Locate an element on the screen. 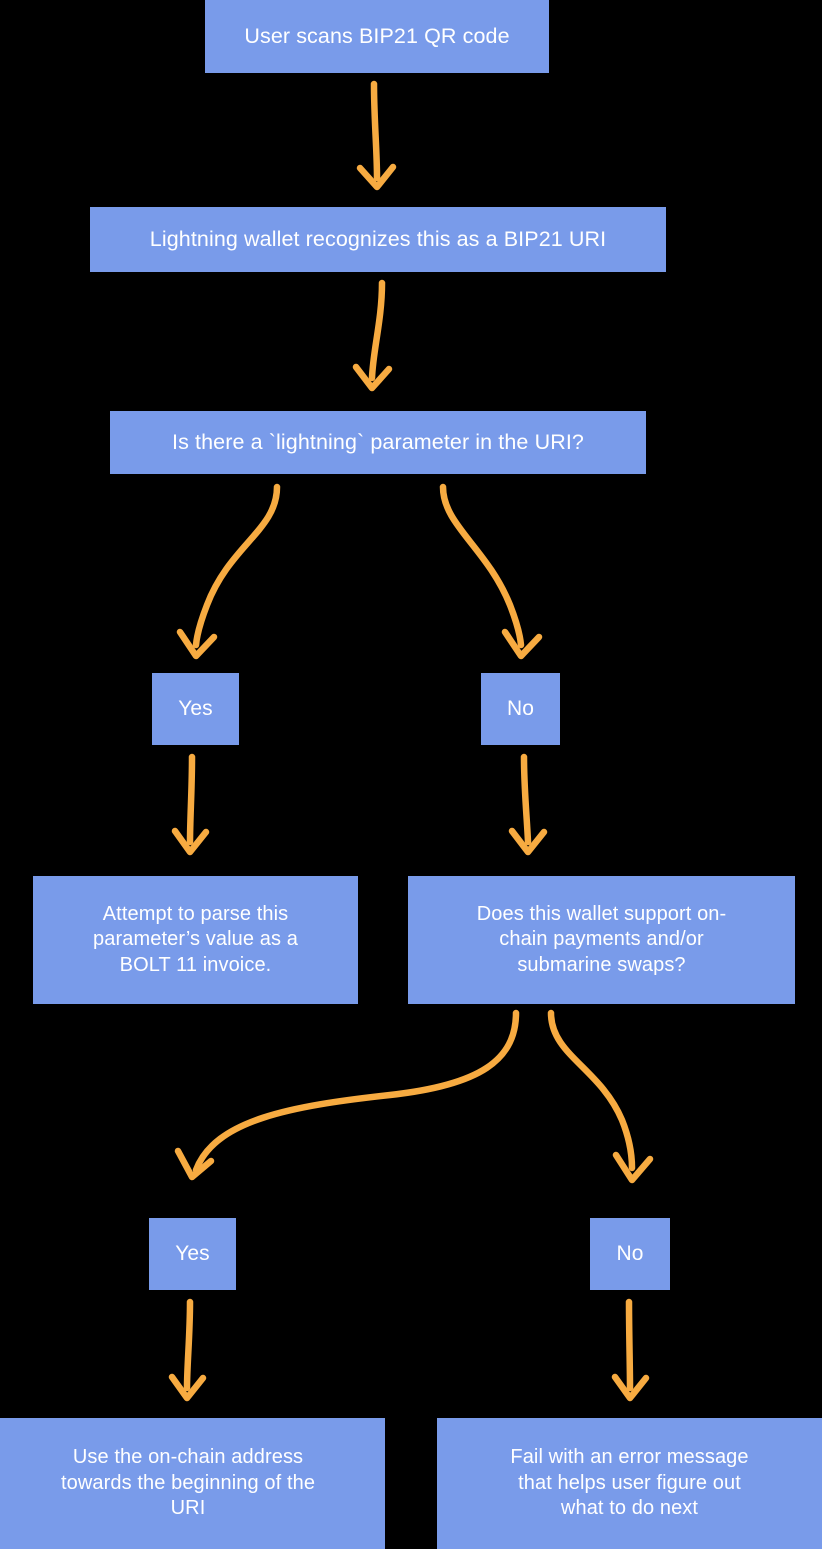 The height and width of the screenshot is (1549, 822). edge-recognize-to-question is located at coordinates (372, 335).